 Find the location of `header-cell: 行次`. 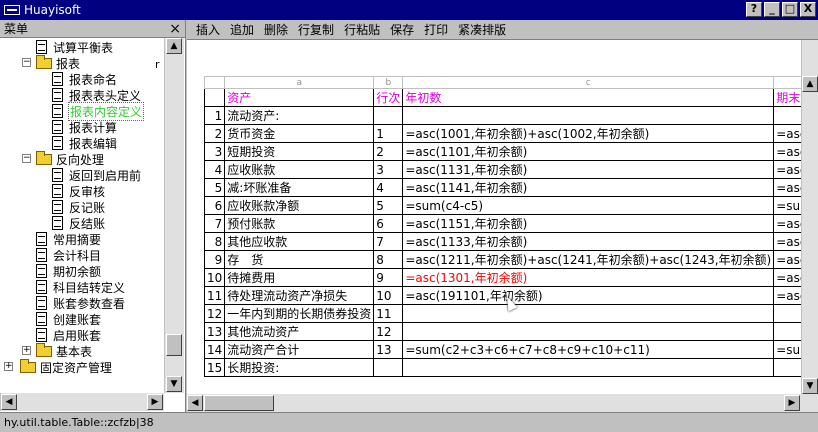

header-cell: 行次 is located at coordinates (388, 97).